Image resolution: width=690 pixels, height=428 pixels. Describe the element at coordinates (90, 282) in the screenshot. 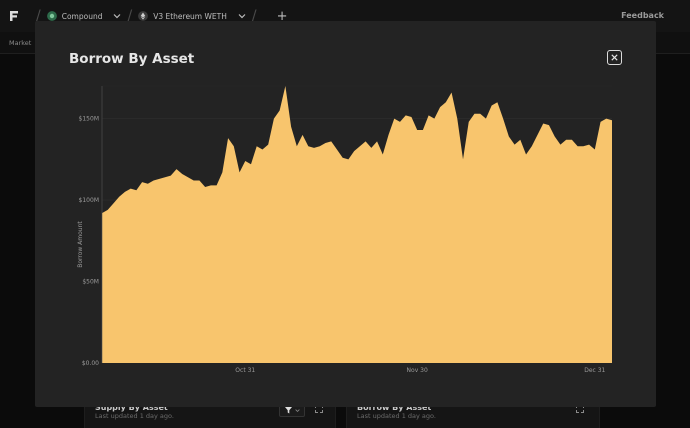

I see `y-tick-label: $50M` at that location.